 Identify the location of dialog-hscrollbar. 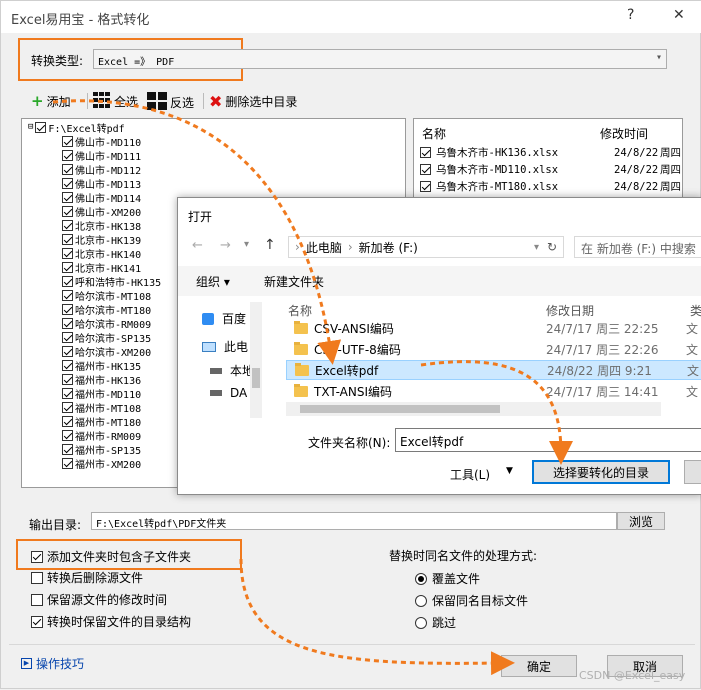
(473, 409).